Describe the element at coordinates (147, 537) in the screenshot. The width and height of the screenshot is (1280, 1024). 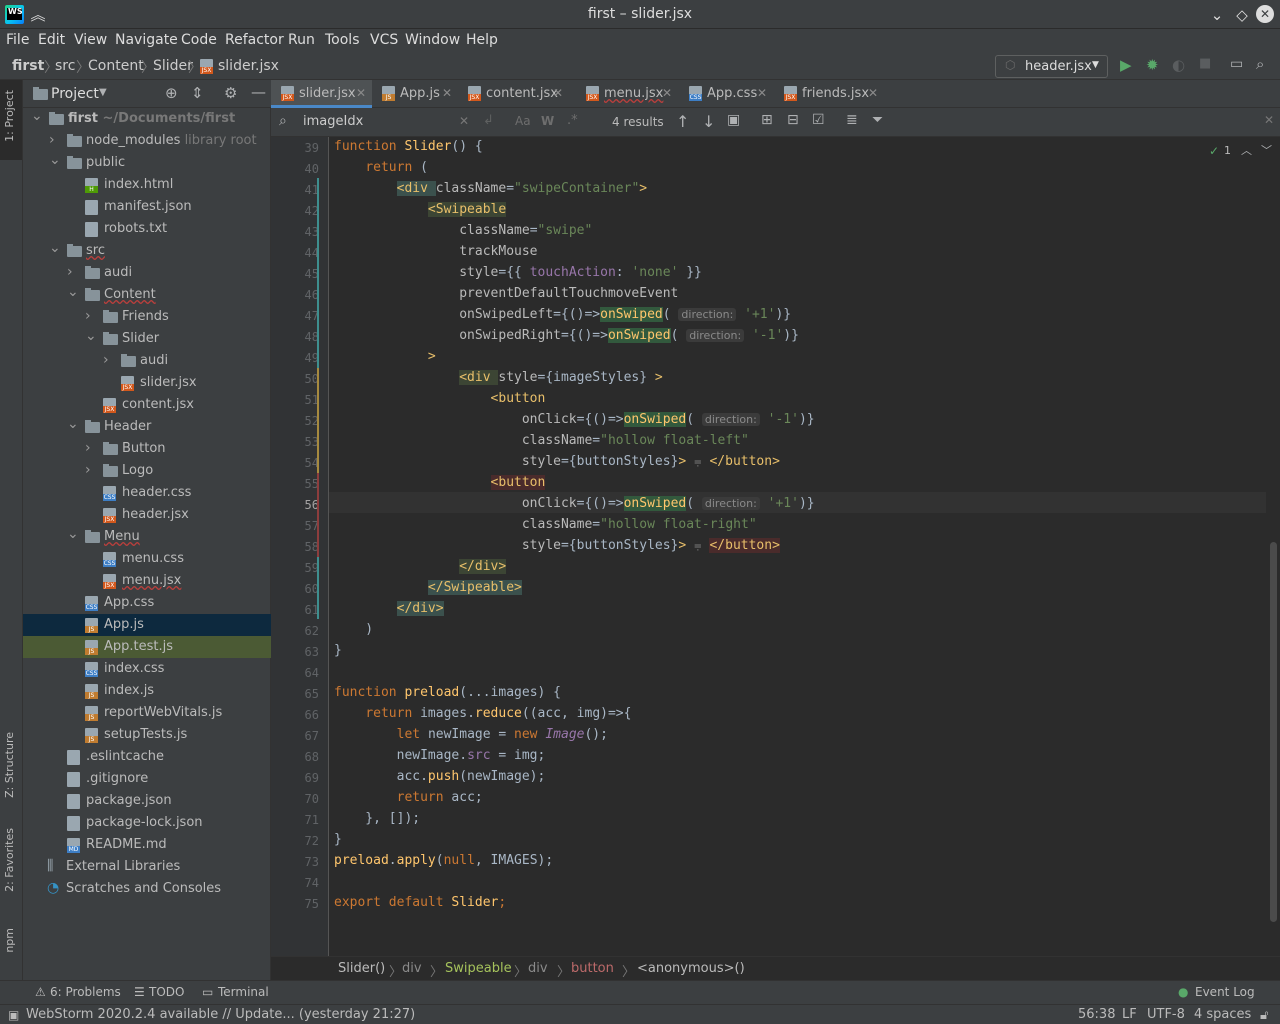
I see `tree-item: ⌄ Menu` at that location.